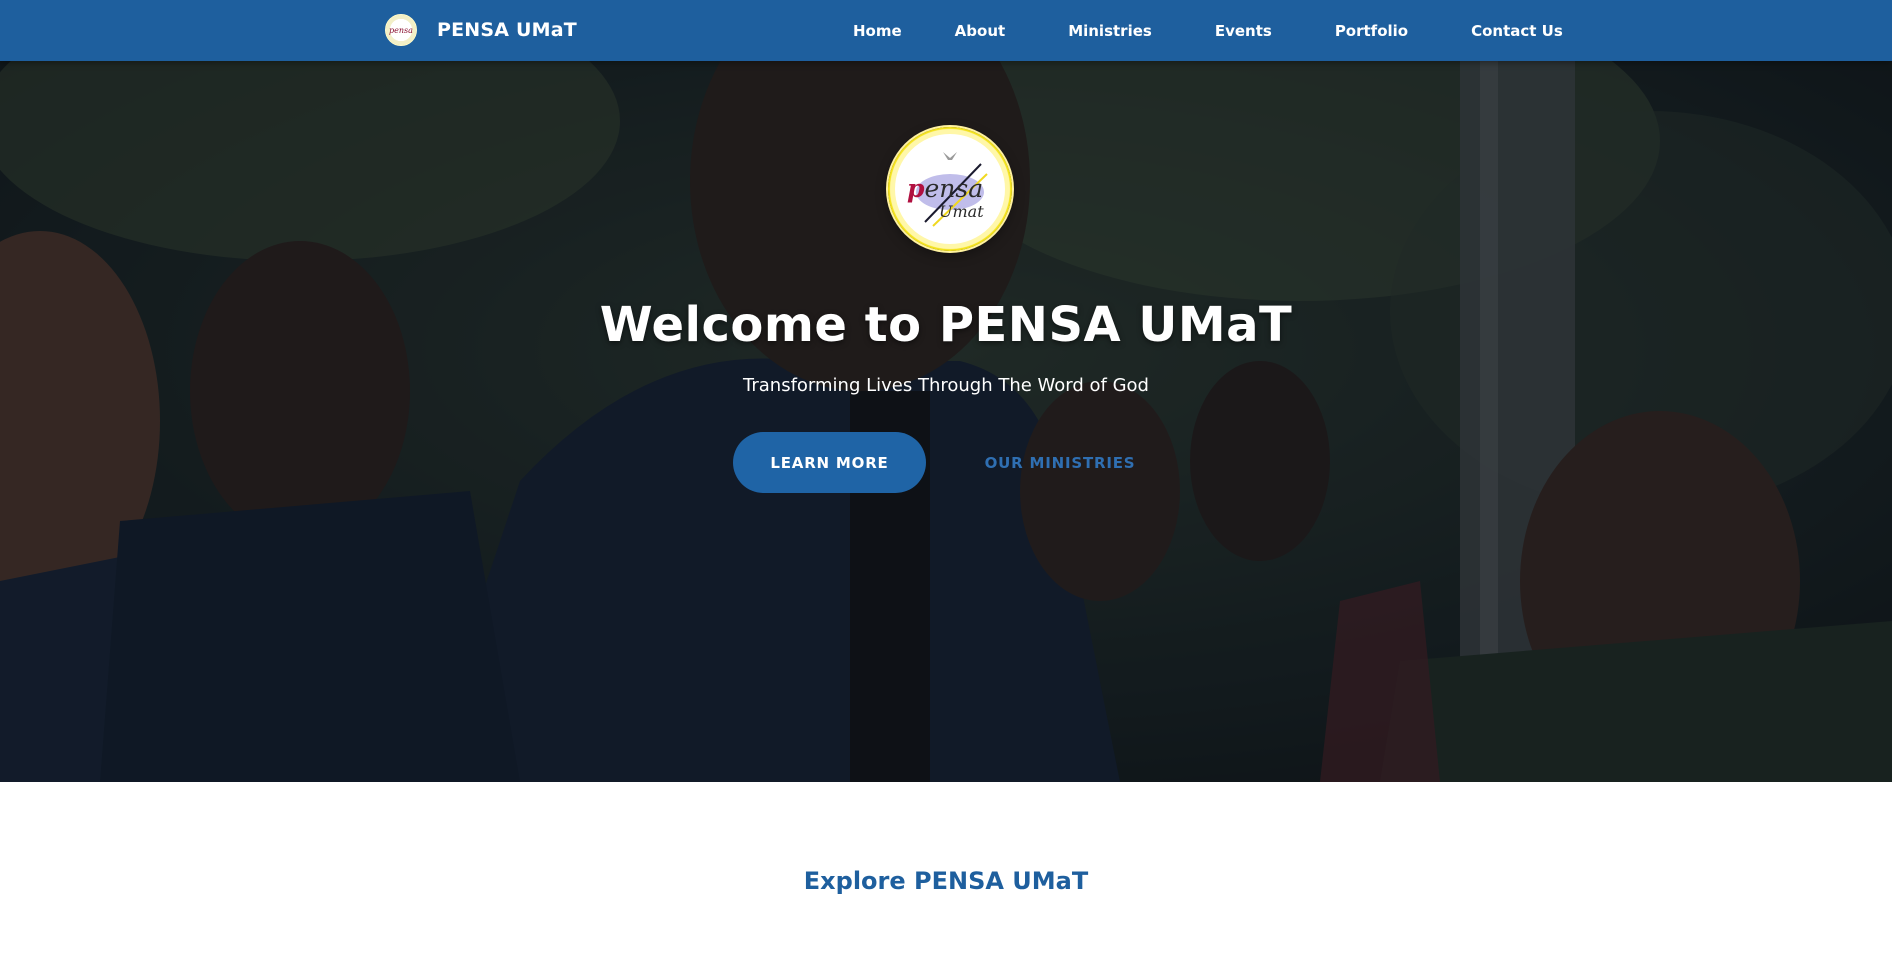 This screenshot has height=959, width=1892. I want to click on nav-link-ministries: Ministries, so click(1110, 31).